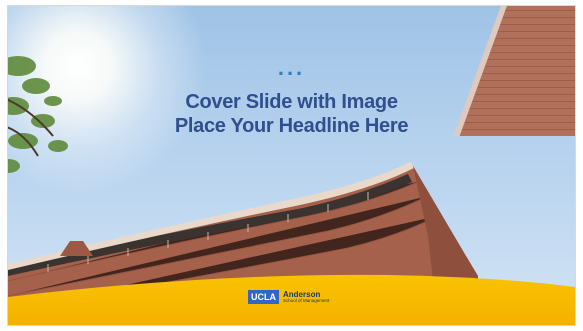 The image size is (583, 331). I want to click on logo-subtitle: School of Management, so click(306, 300).